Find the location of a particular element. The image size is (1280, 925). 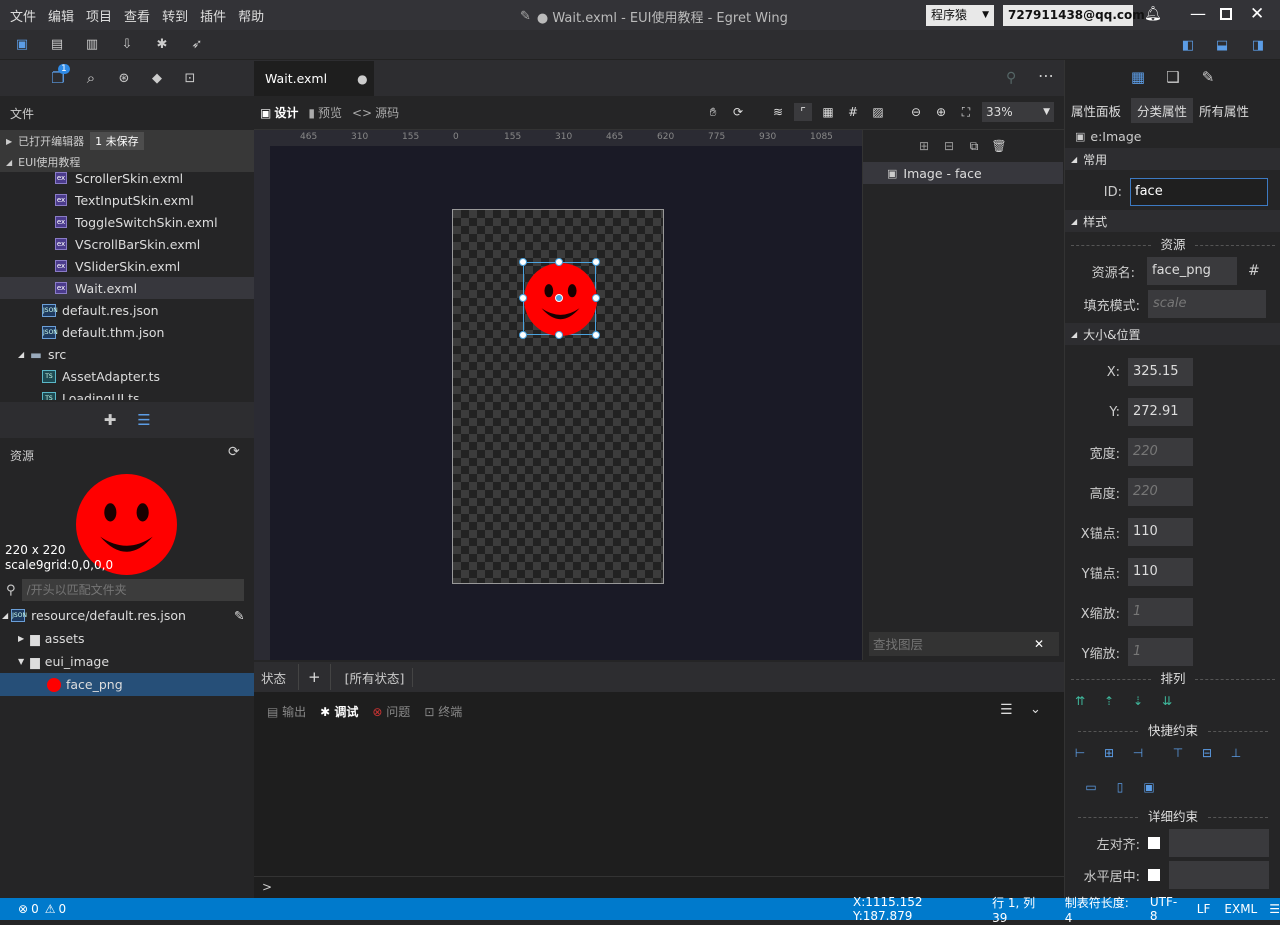

anchor-y-input: 110 is located at coordinates (1160, 572).